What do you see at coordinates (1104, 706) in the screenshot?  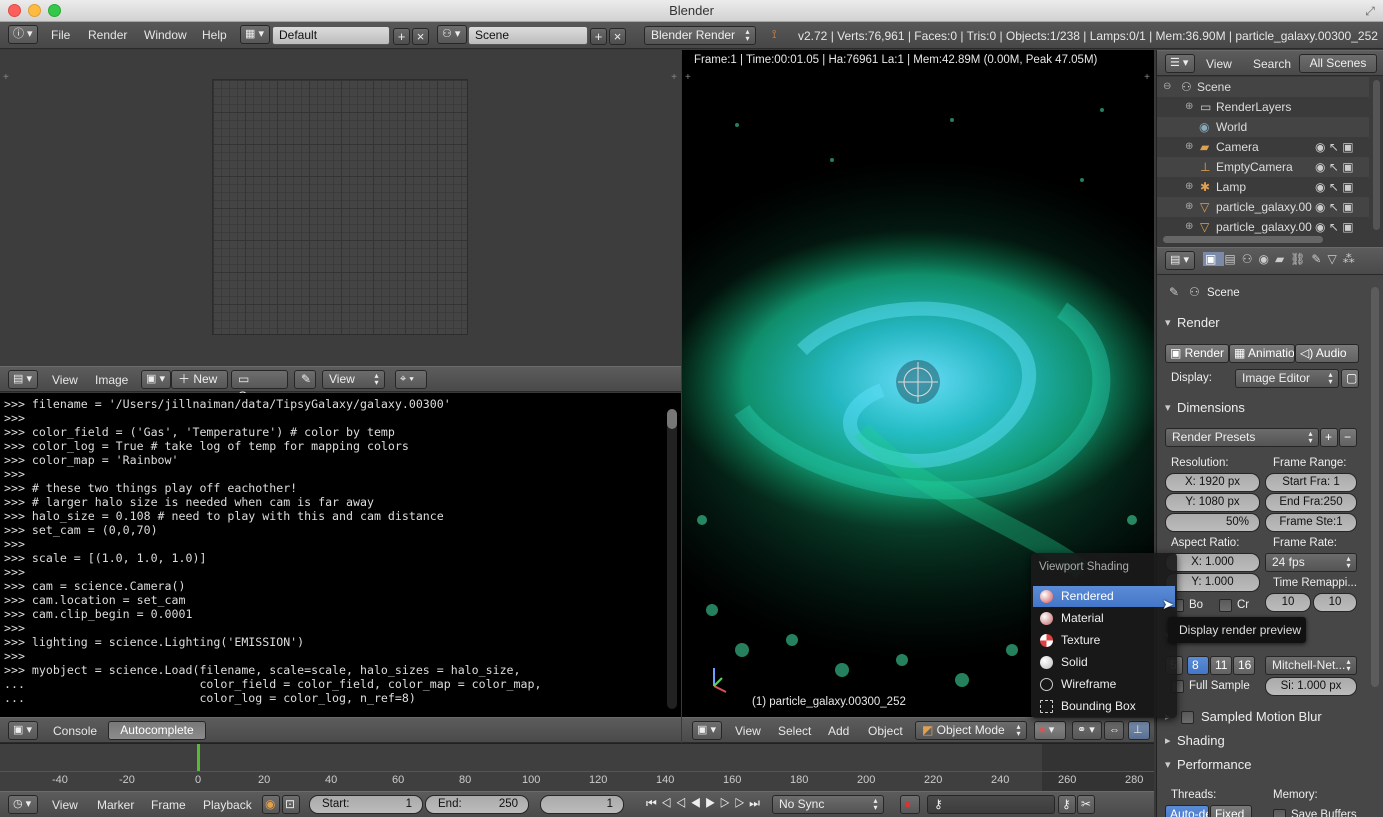 I see `shading-bounding-box-item: Bounding Box` at bounding box center [1104, 706].